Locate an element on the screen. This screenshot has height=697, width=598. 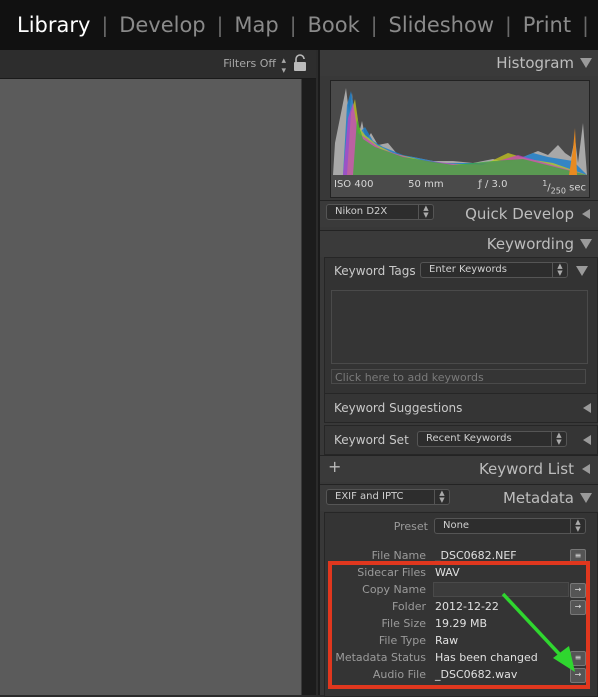
quick-develop-title: Quick Develop is located at coordinates (519, 214).